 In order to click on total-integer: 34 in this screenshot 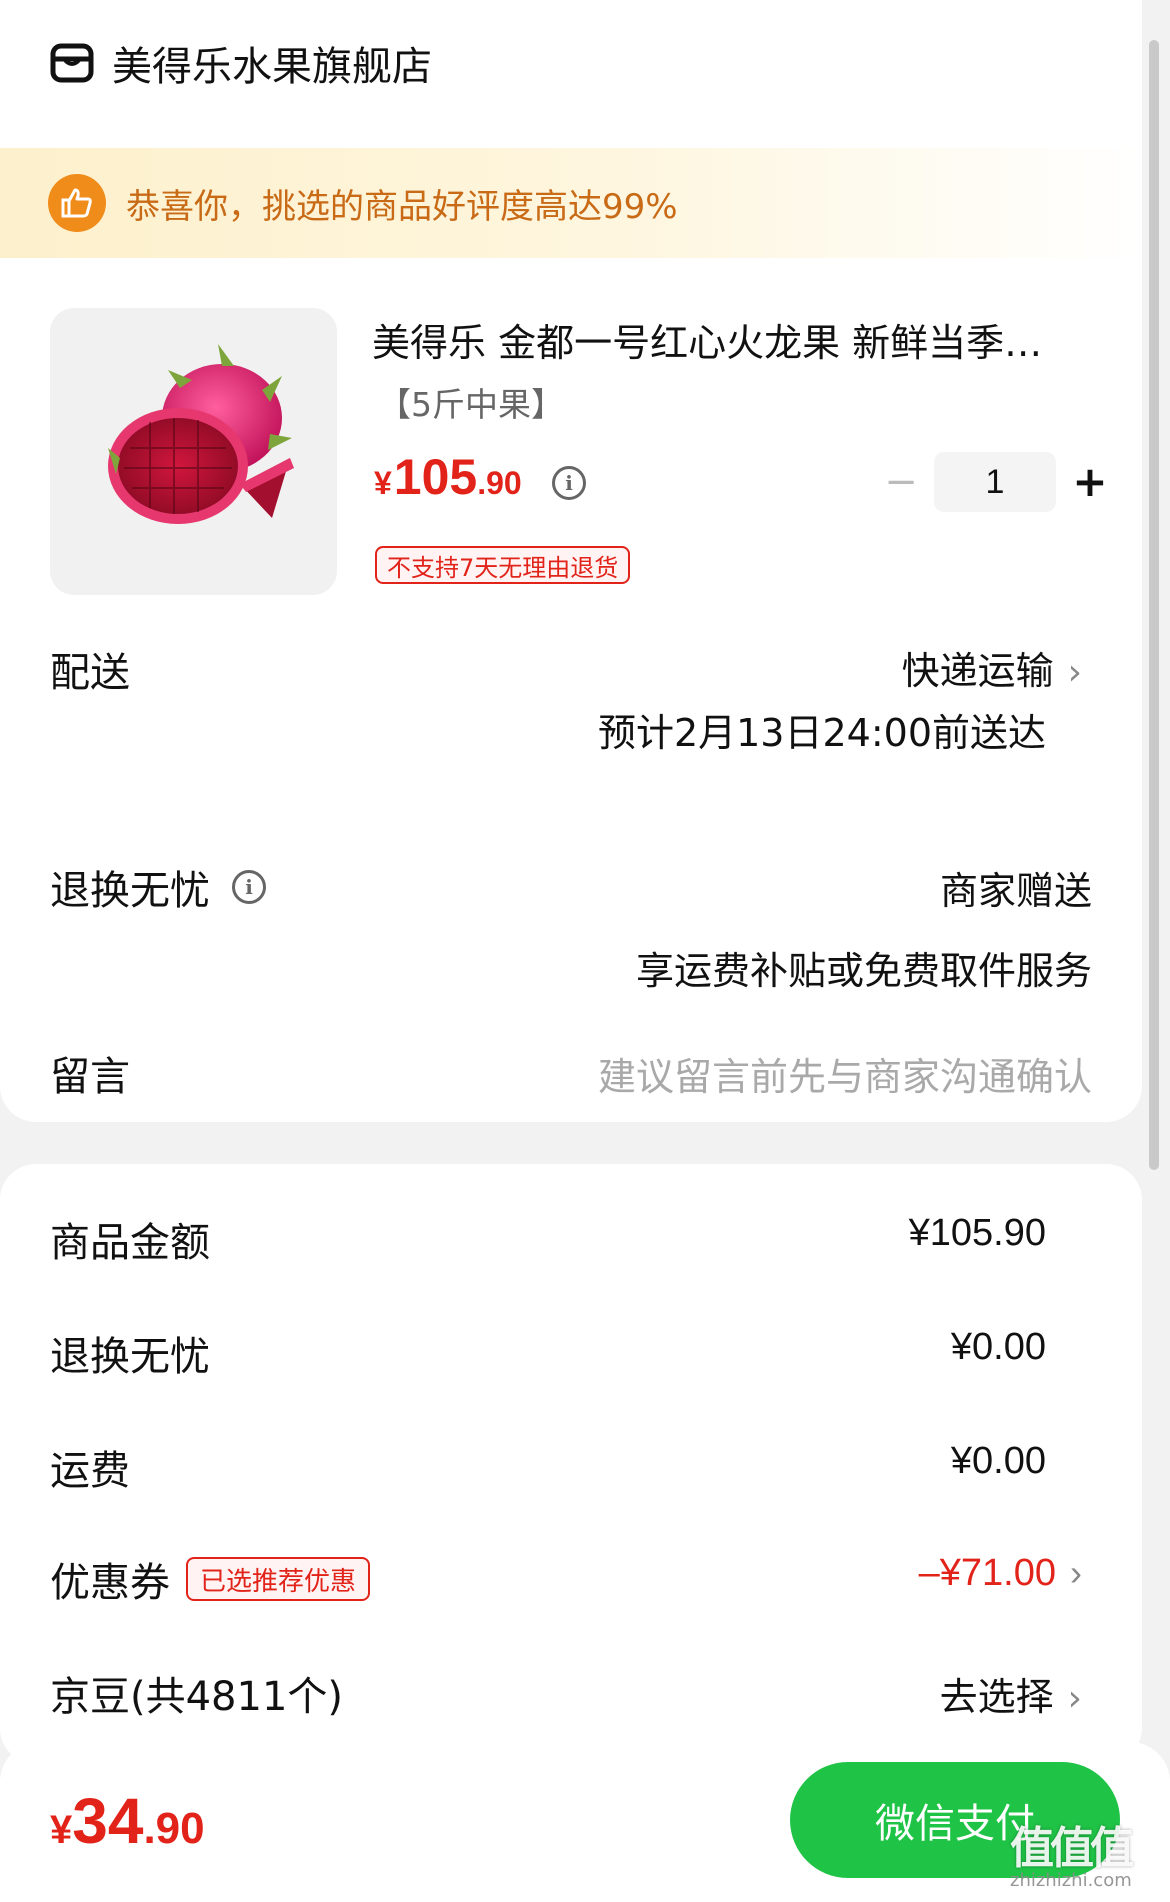, I will do `click(108, 1821)`.